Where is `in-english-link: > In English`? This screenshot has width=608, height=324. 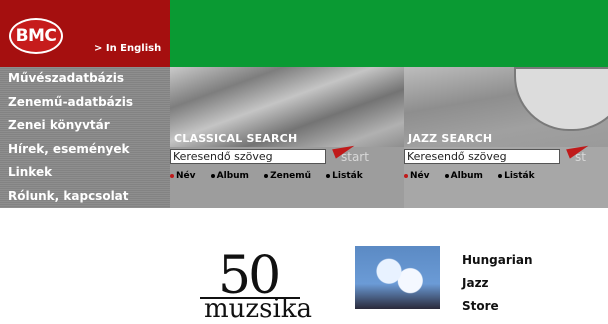 in-english-link: > In English is located at coordinates (127, 48).